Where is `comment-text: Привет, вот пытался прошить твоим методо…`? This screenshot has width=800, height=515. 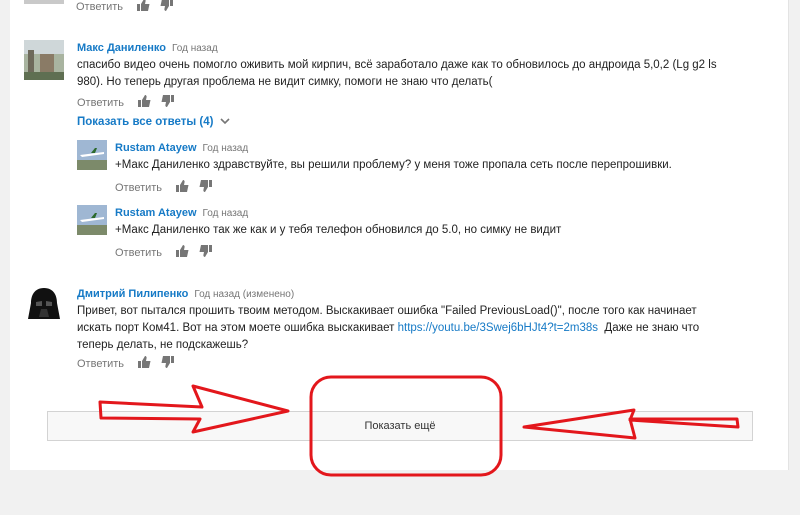
comment-text: Привет, вот пытался прошить твоим методо… is located at coordinates (422, 328).